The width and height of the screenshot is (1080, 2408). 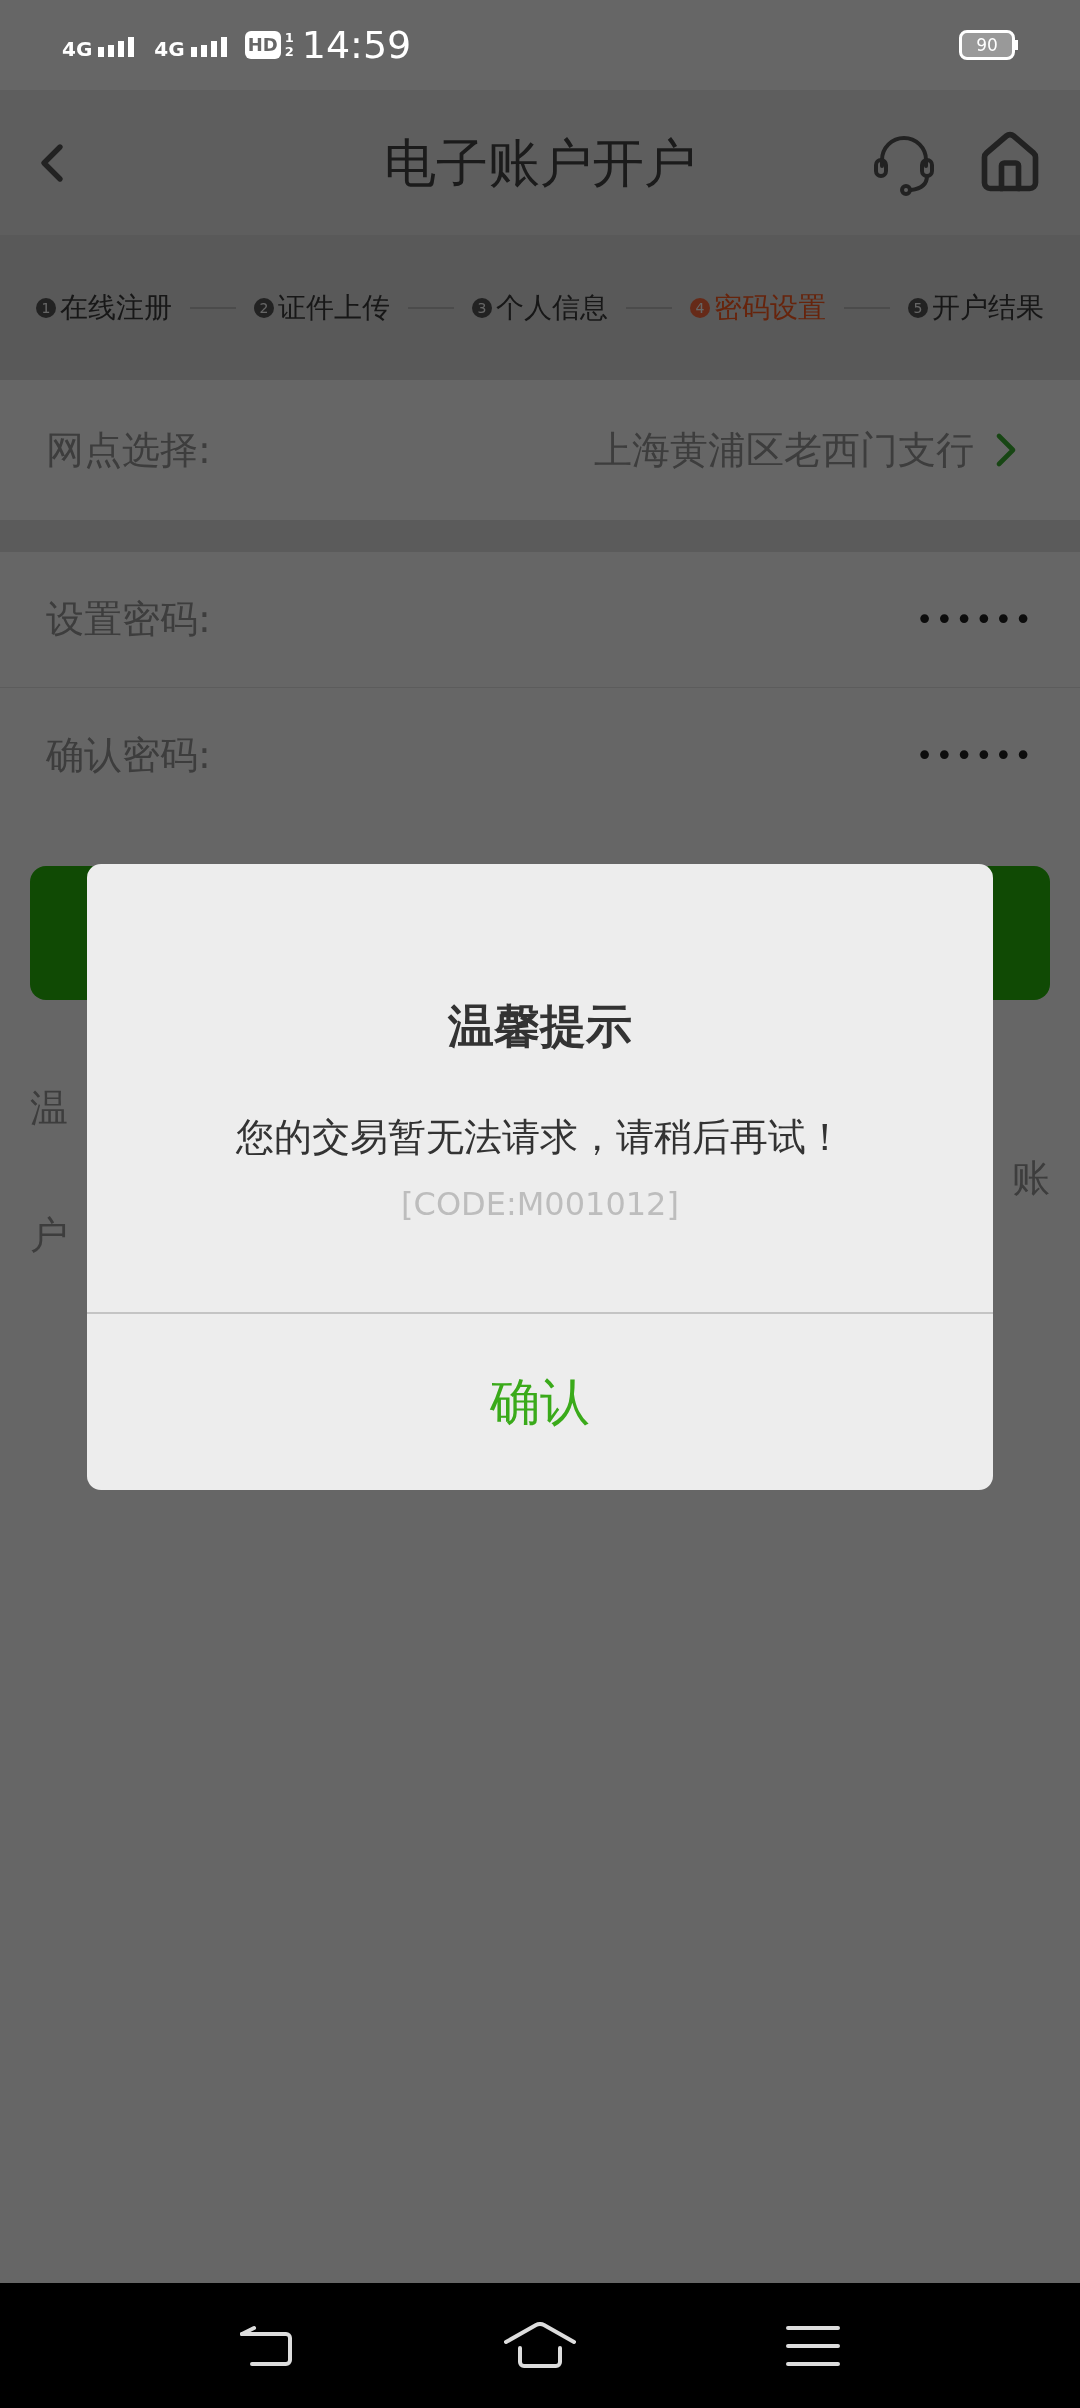 What do you see at coordinates (289, 52) in the screenshot?
I see `sim-slot-label: 2` at bounding box center [289, 52].